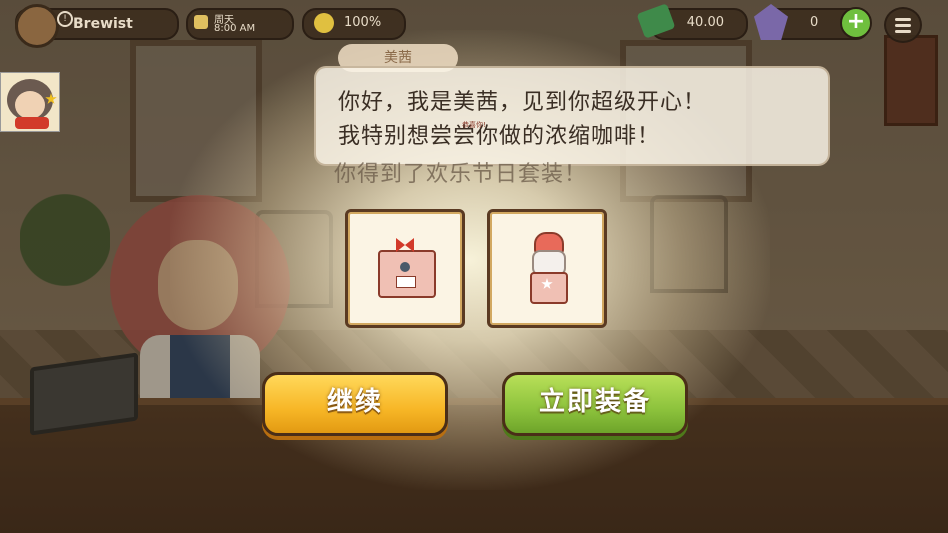 The height and width of the screenshot is (533, 948). Describe the element at coordinates (572, 116) in the screenshot. I see `dialog-box: 你好，我是美茜，见到你超级开心！ 我特别想尝尝你做的浓缩咖啡！` at that location.